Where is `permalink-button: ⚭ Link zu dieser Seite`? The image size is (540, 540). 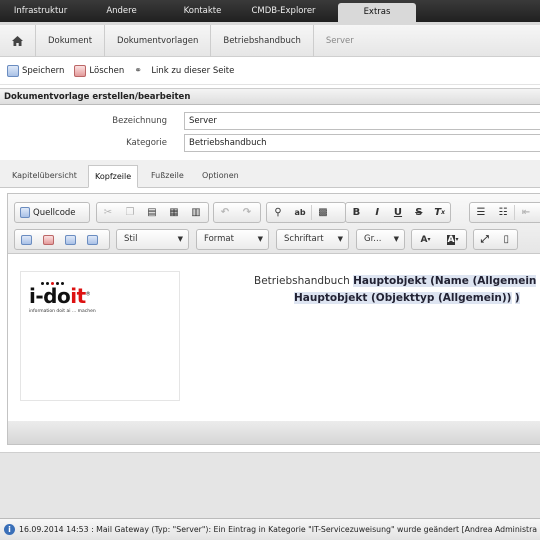 permalink-button: ⚭ Link zu dieser Seite is located at coordinates (184, 71).